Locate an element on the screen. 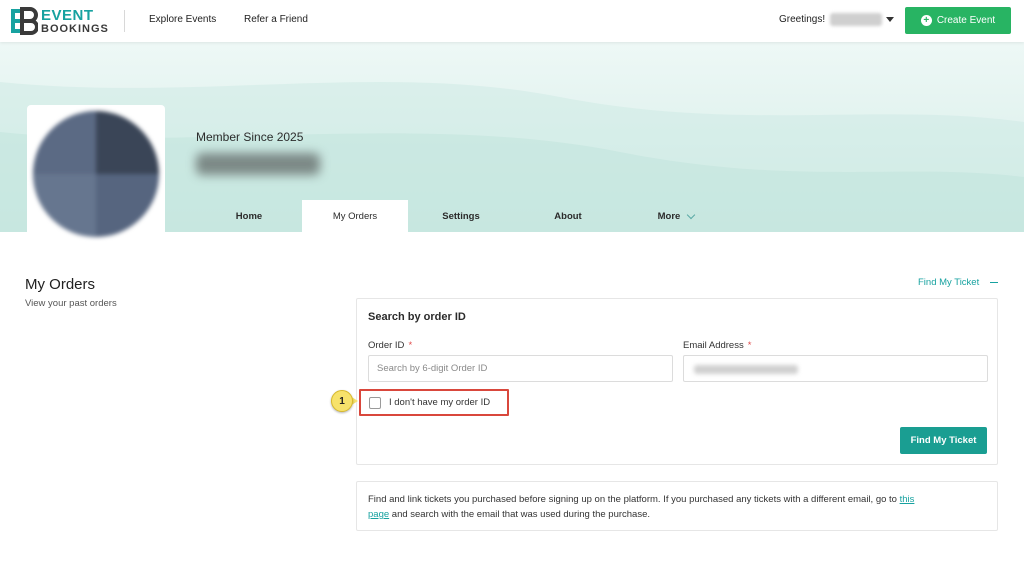 This screenshot has height=576, width=1024. tab-settings: Settings is located at coordinates (461, 216).